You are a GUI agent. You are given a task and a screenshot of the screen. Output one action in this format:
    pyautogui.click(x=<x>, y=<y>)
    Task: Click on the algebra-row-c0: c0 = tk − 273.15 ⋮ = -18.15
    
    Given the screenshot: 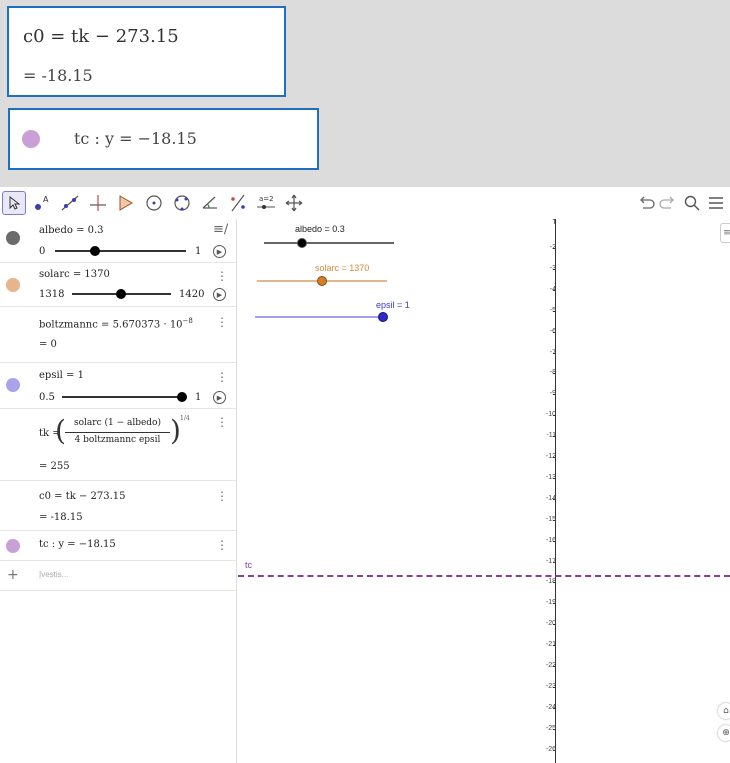 What is the action you would take?
    pyautogui.click(x=118, y=506)
    